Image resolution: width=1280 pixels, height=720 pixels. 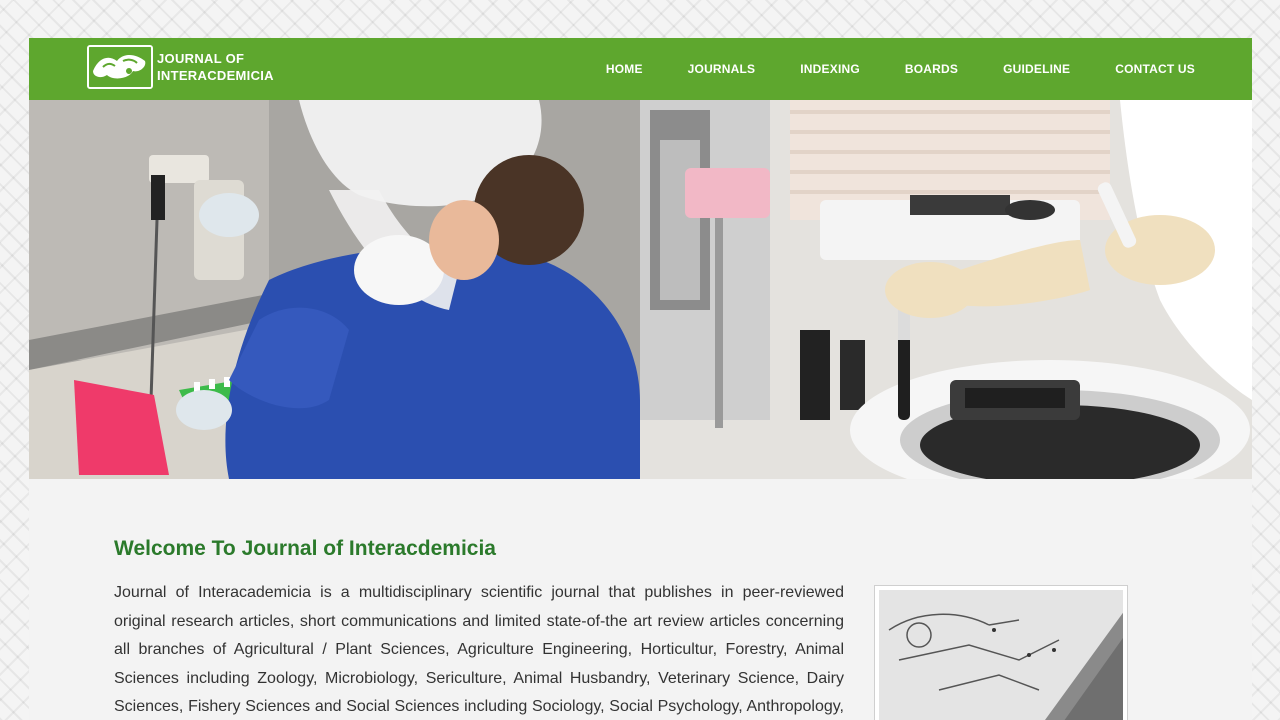 I want to click on logo-line-2: INTERACDEMICIA, so click(x=215, y=75).